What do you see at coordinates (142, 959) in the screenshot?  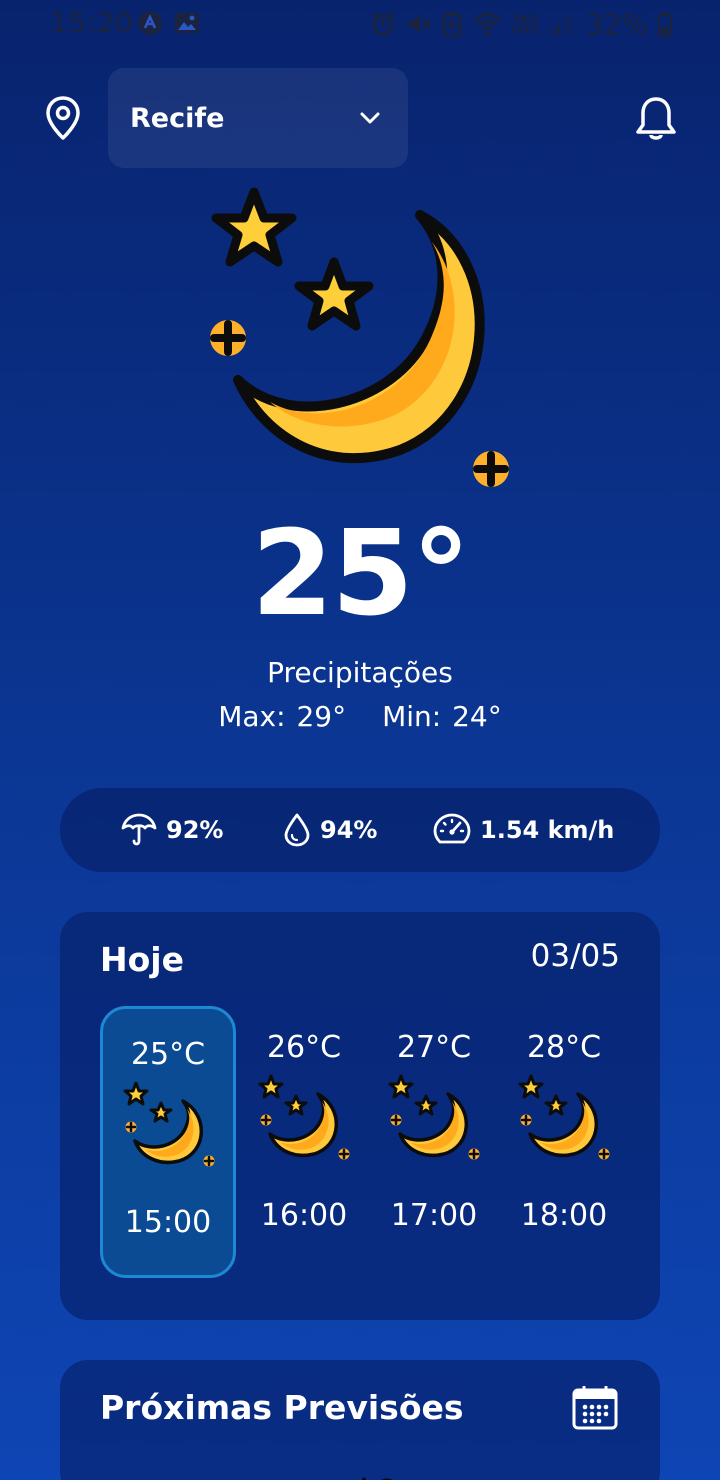 I see `today-title: Hoje` at bounding box center [142, 959].